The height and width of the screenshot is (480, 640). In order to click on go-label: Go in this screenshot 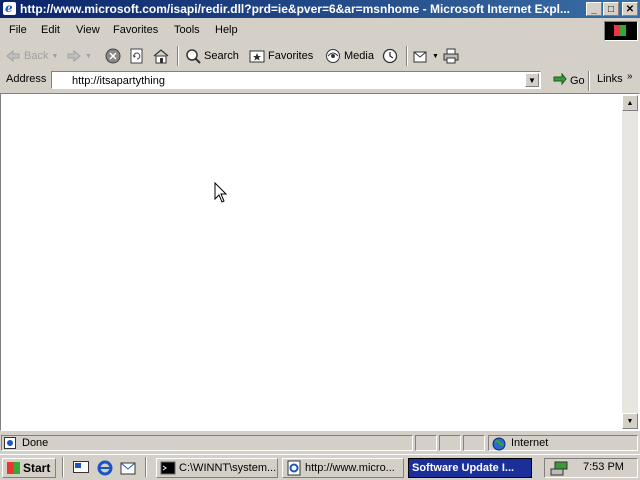, I will do `click(577, 81)`.